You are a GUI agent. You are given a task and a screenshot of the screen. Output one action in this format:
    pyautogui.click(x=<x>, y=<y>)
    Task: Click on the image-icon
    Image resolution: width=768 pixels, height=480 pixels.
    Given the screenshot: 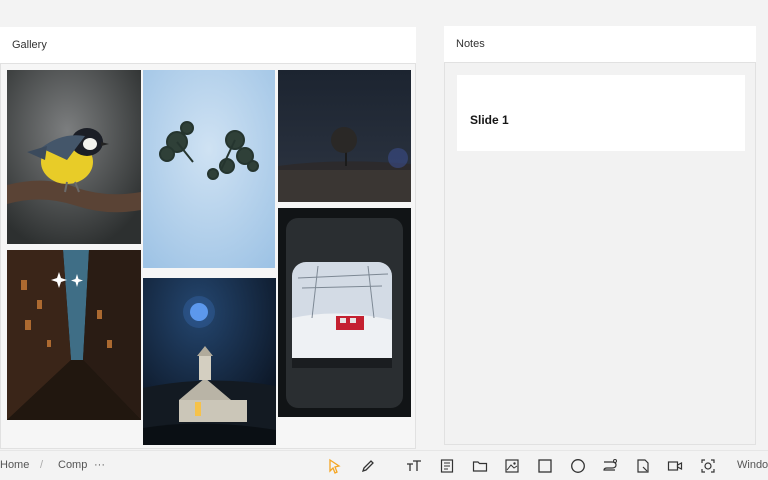 What is the action you would take?
    pyautogui.click(x=512, y=466)
    